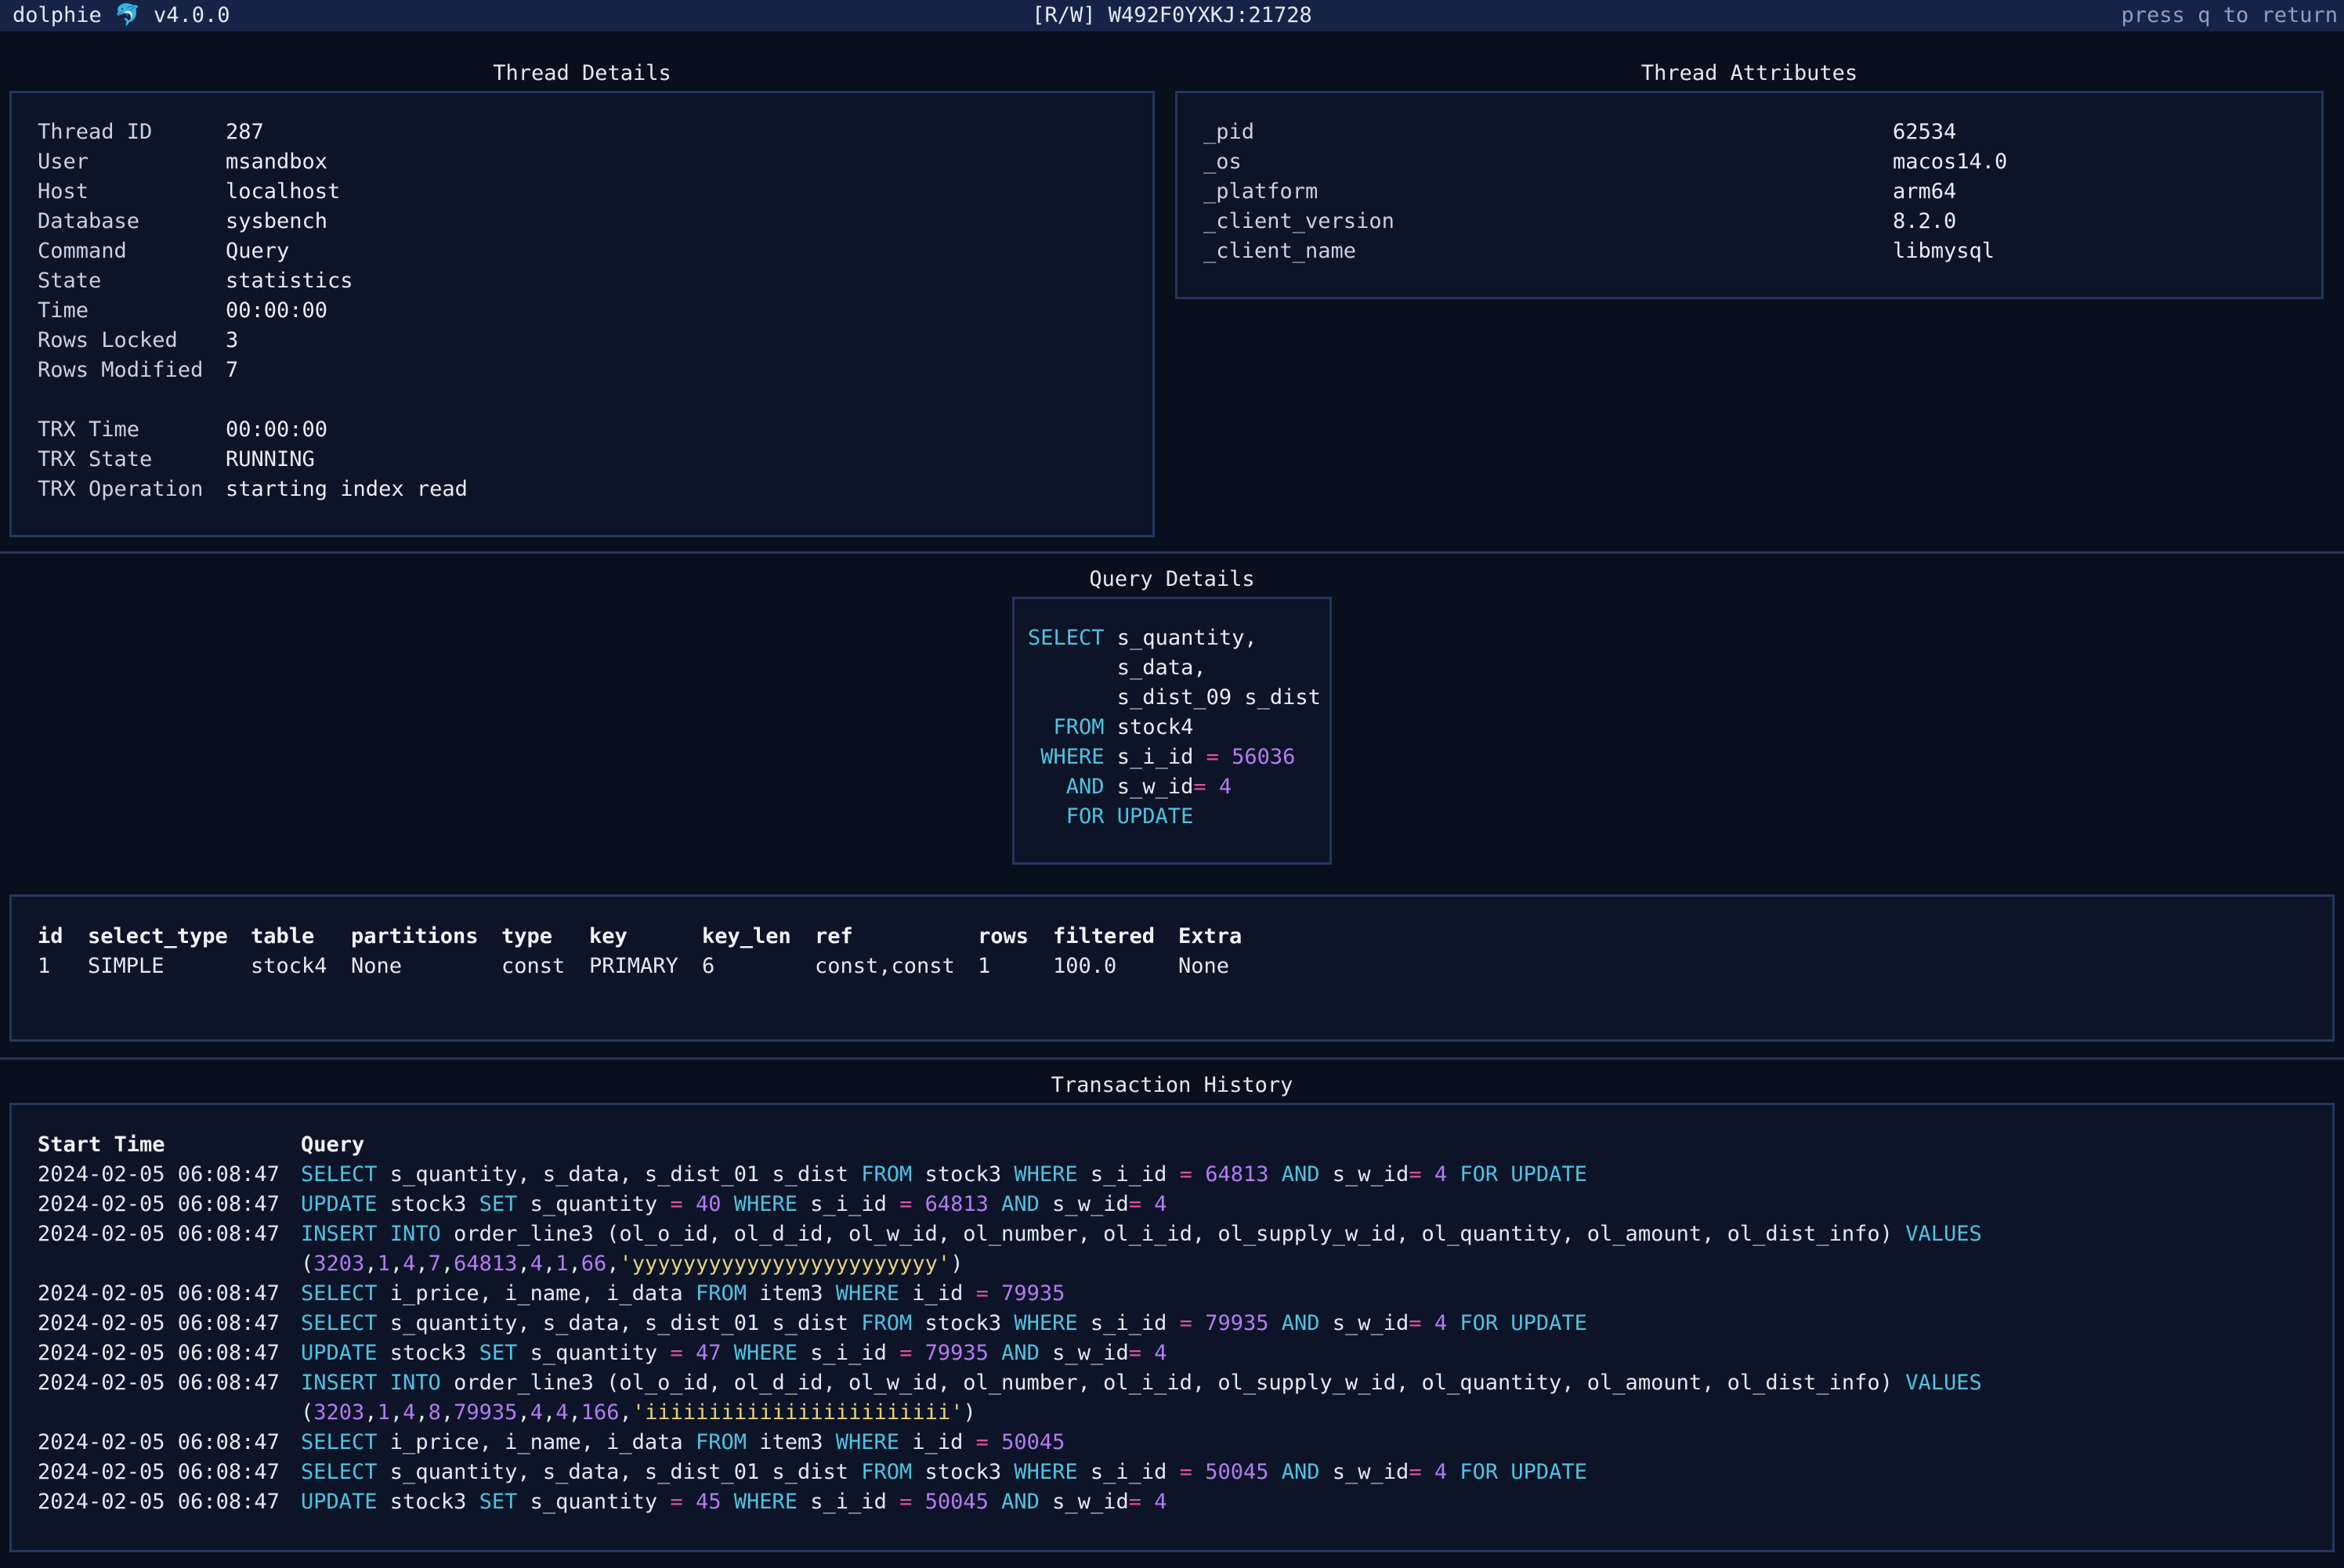  Describe the element at coordinates (434, 1264) in the screenshot. I see `sql-number: 7` at that location.